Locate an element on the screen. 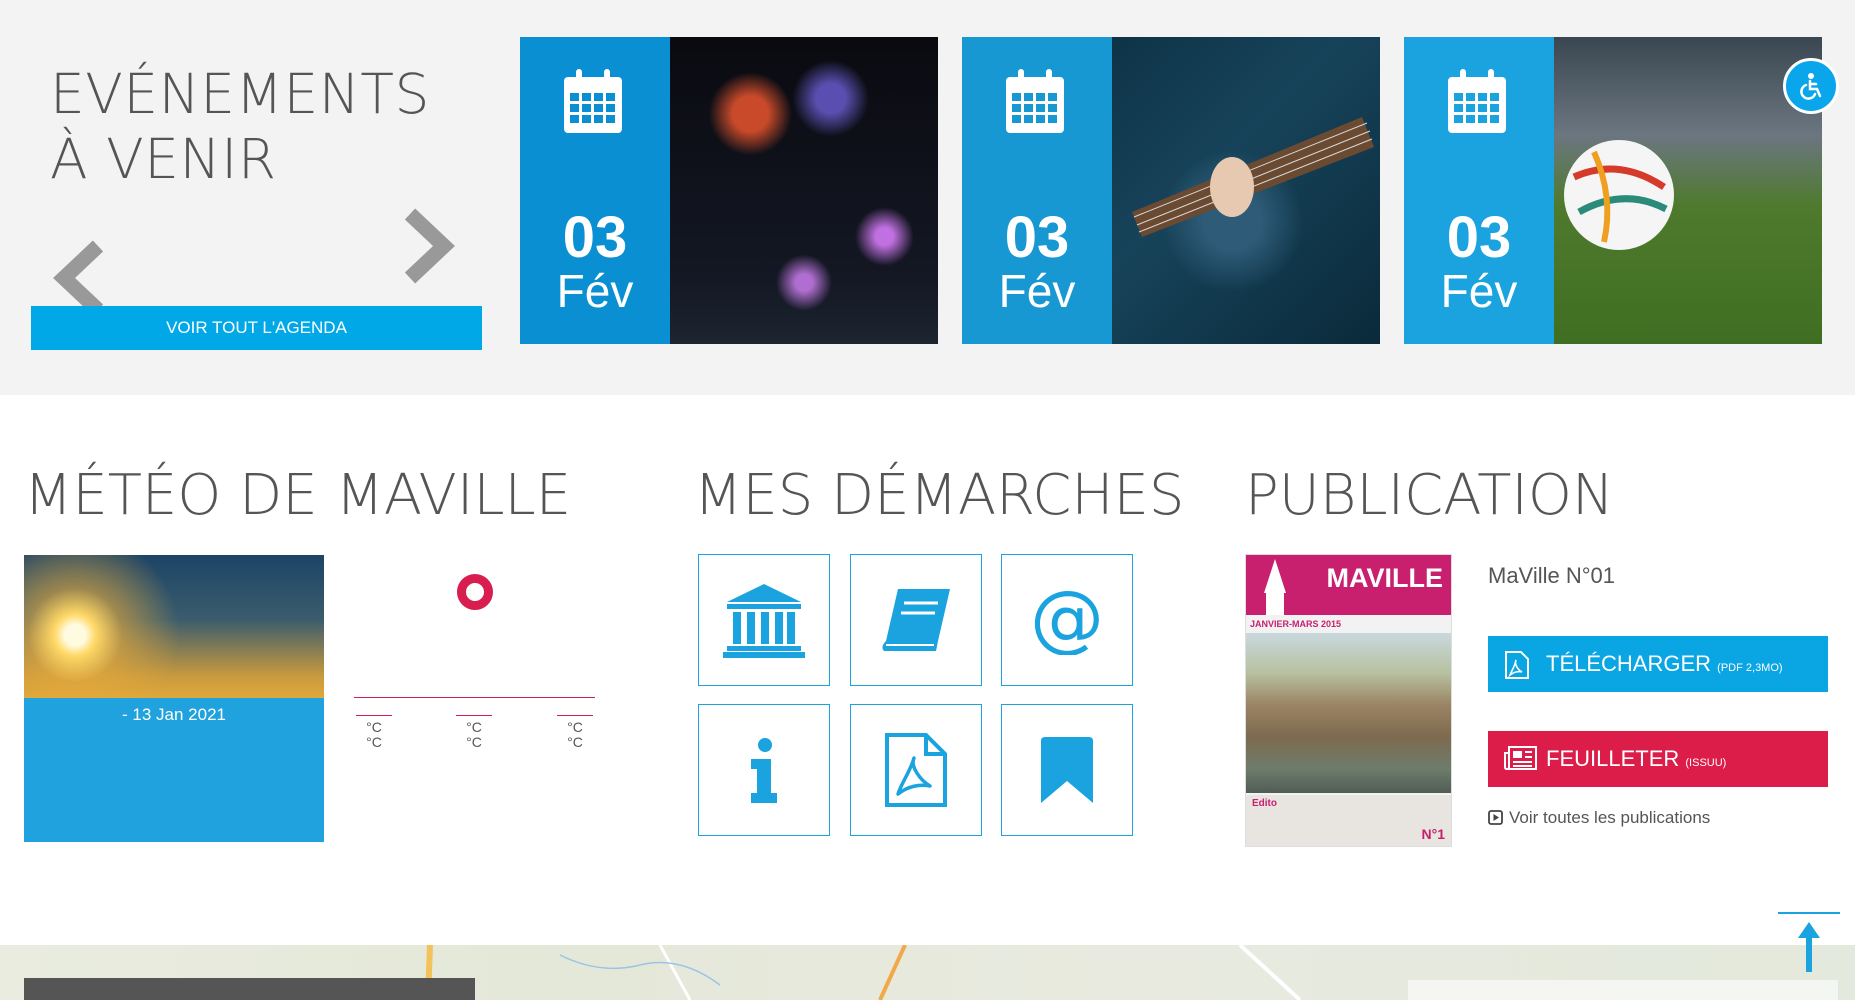 This screenshot has height=1000, width=1855. meteo-image: - 13 Jan 2021 is located at coordinates (174, 698).